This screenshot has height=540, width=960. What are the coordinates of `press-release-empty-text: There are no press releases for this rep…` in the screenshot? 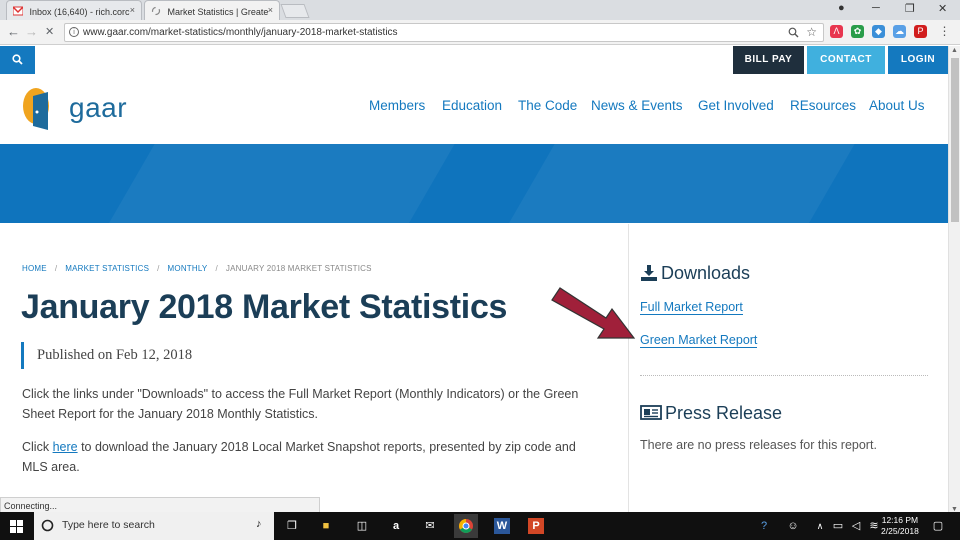 It's located at (758, 445).